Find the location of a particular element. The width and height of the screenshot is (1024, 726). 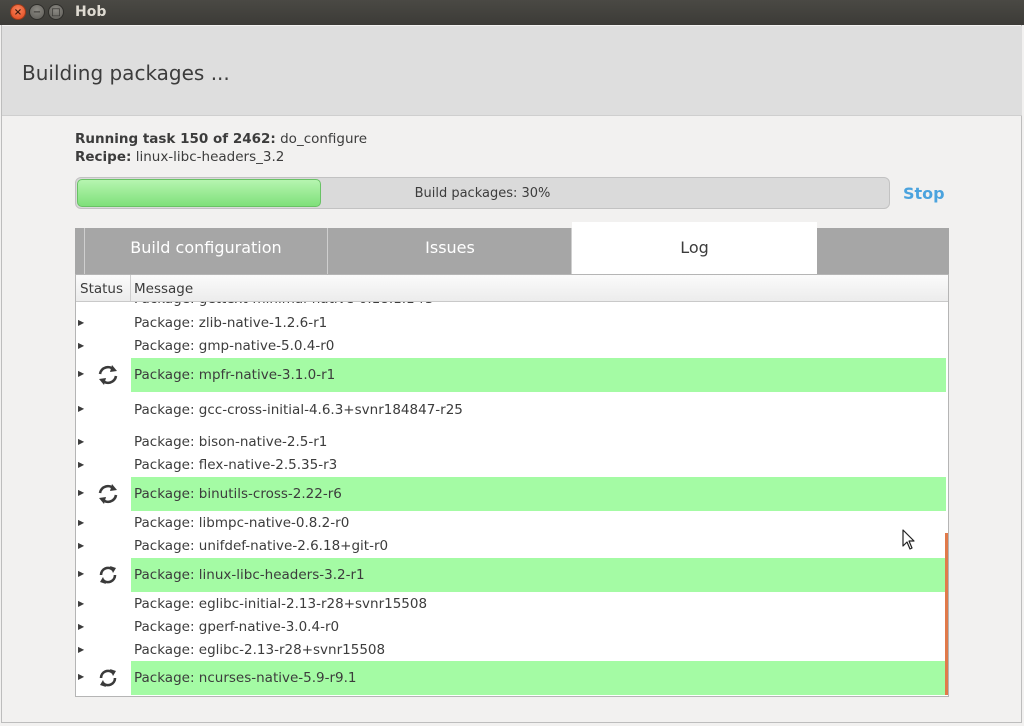

running-task-label: Running task 150 of 2462: is located at coordinates (175, 139).